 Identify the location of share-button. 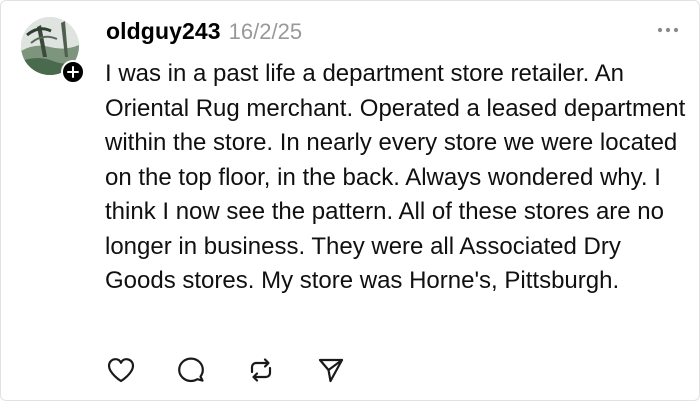
(331, 370).